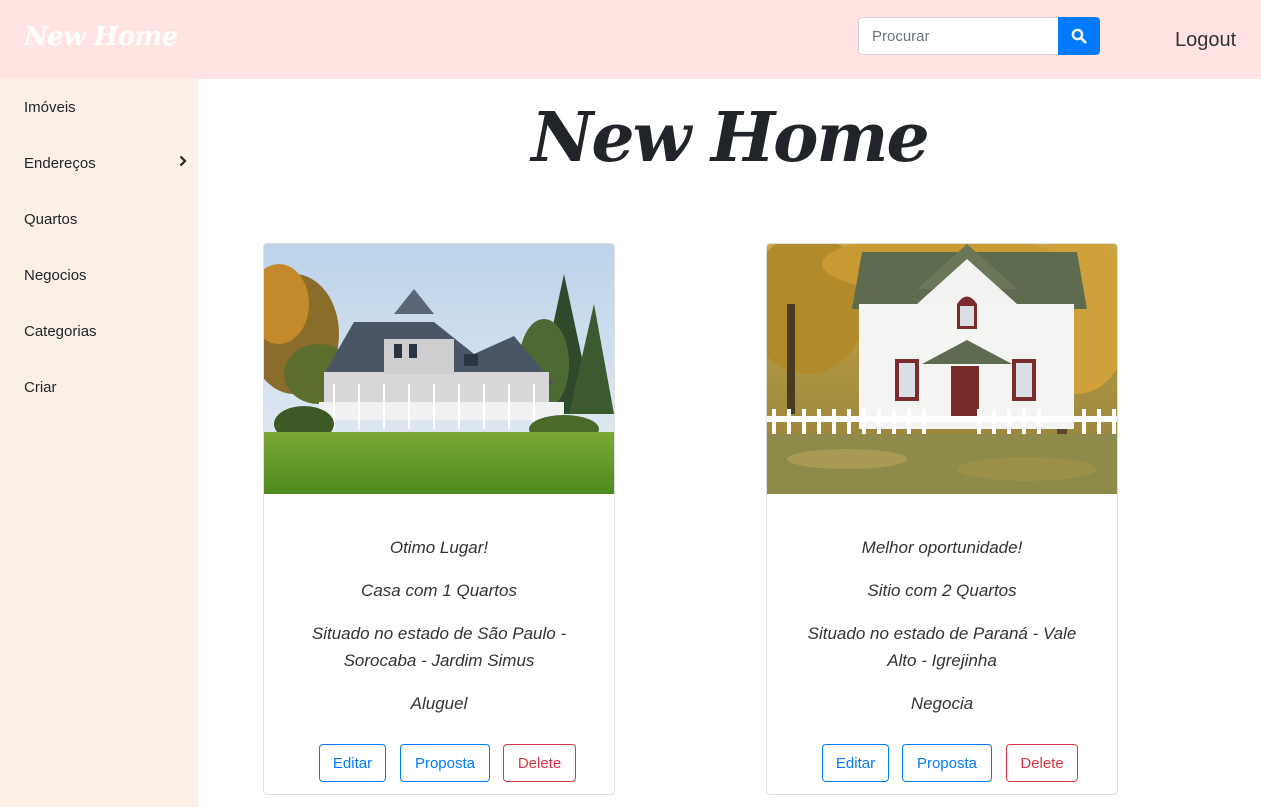 The height and width of the screenshot is (807, 1261). I want to click on card-rooms: Casa com 1 Quartos, so click(439, 590).